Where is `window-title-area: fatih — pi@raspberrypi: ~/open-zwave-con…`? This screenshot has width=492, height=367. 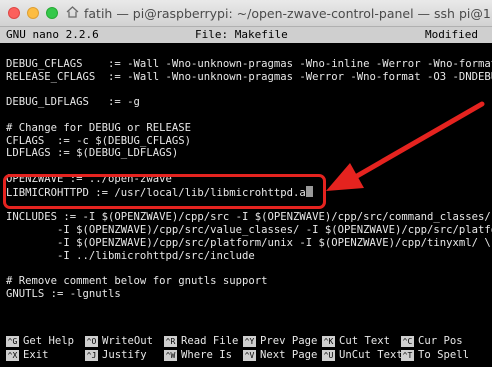 window-title-area: fatih — pi@raspberrypi: ~/open-zwave-con… is located at coordinates (279, 13).